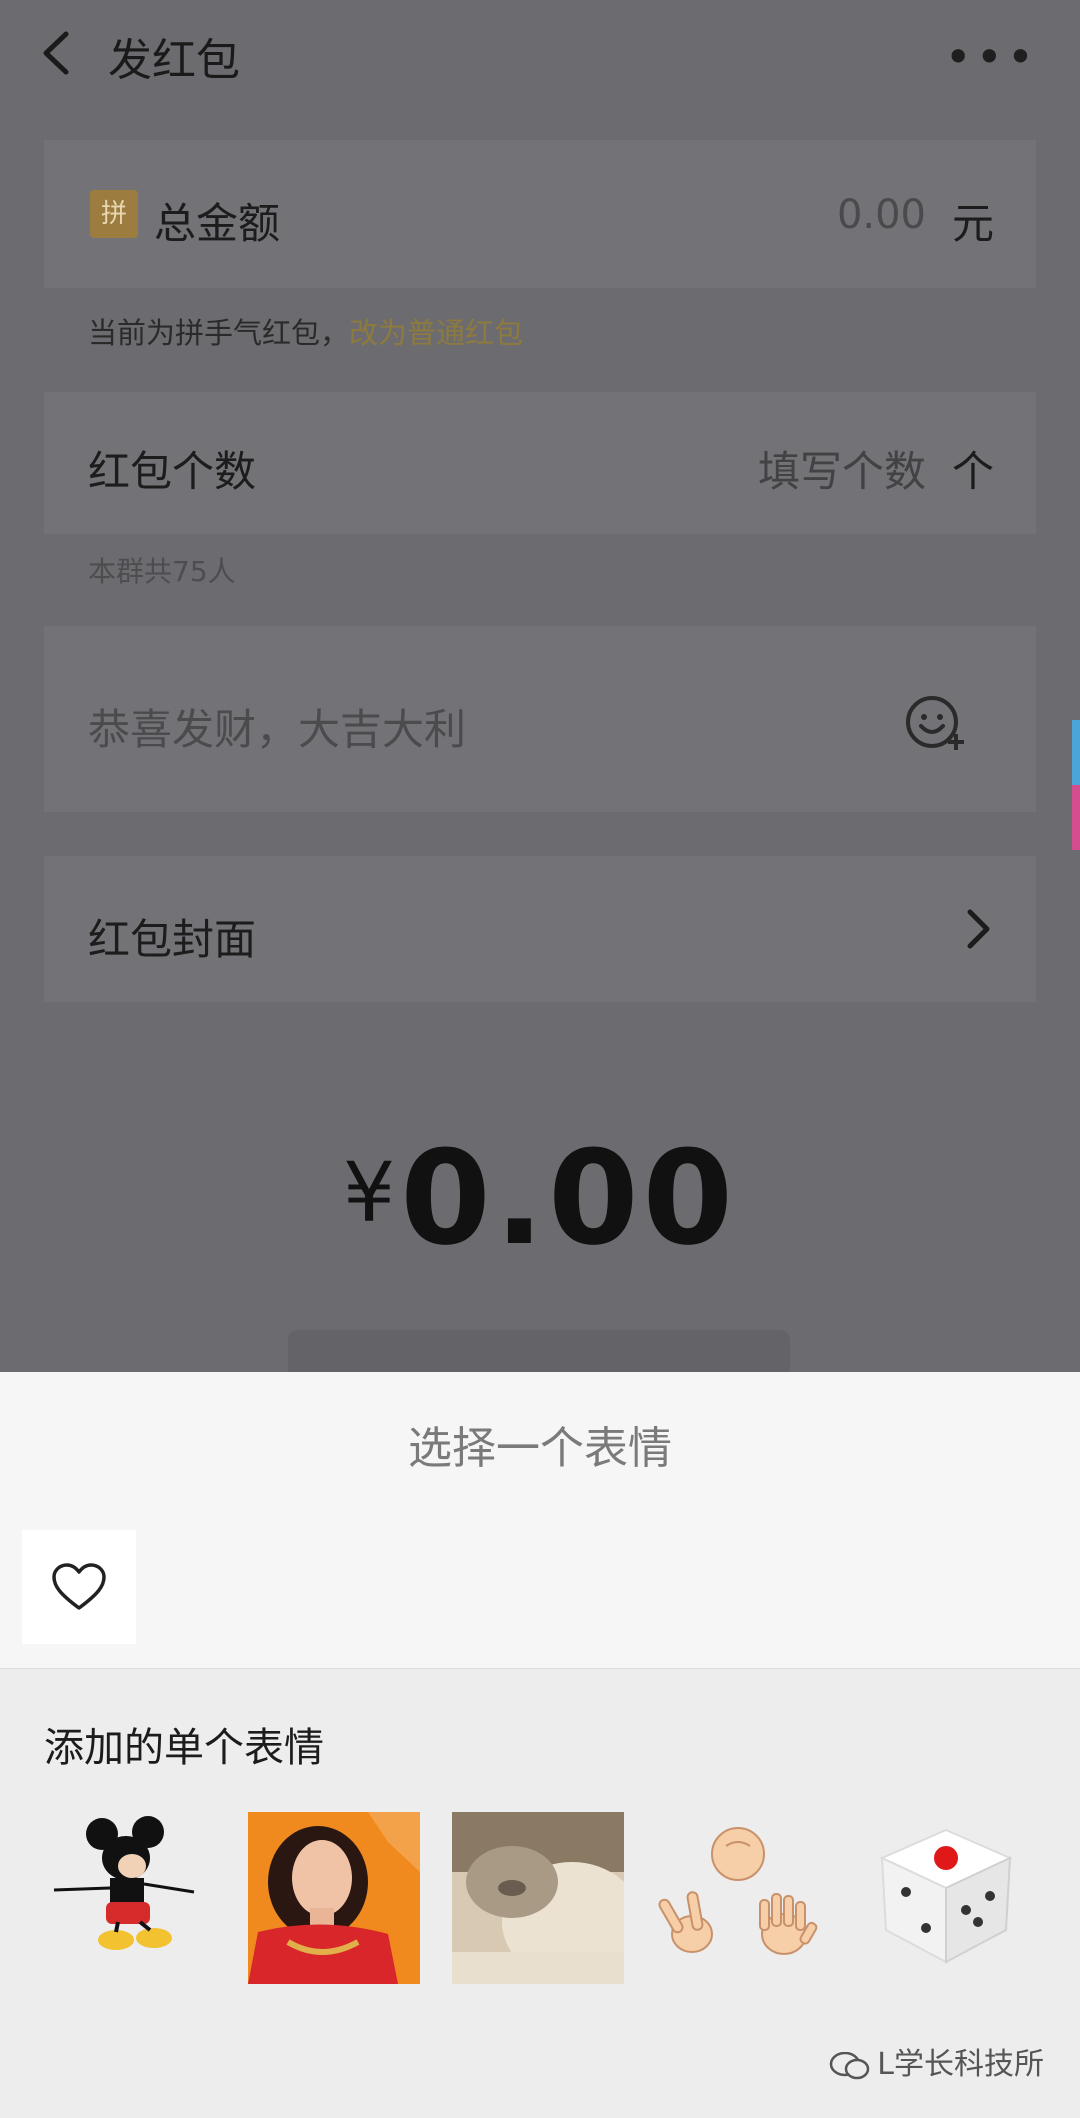  What do you see at coordinates (162, 571) in the screenshot?
I see `group-member-hint: 本群共75人` at bounding box center [162, 571].